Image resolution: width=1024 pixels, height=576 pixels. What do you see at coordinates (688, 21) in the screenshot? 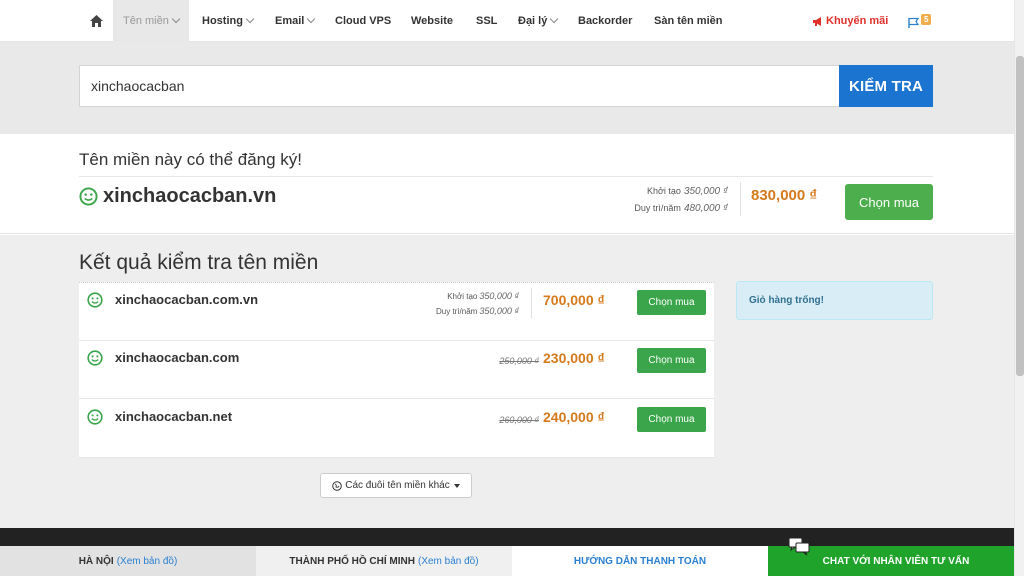
I see `nav-item-marketplace: Sàn tên miền` at bounding box center [688, 21].